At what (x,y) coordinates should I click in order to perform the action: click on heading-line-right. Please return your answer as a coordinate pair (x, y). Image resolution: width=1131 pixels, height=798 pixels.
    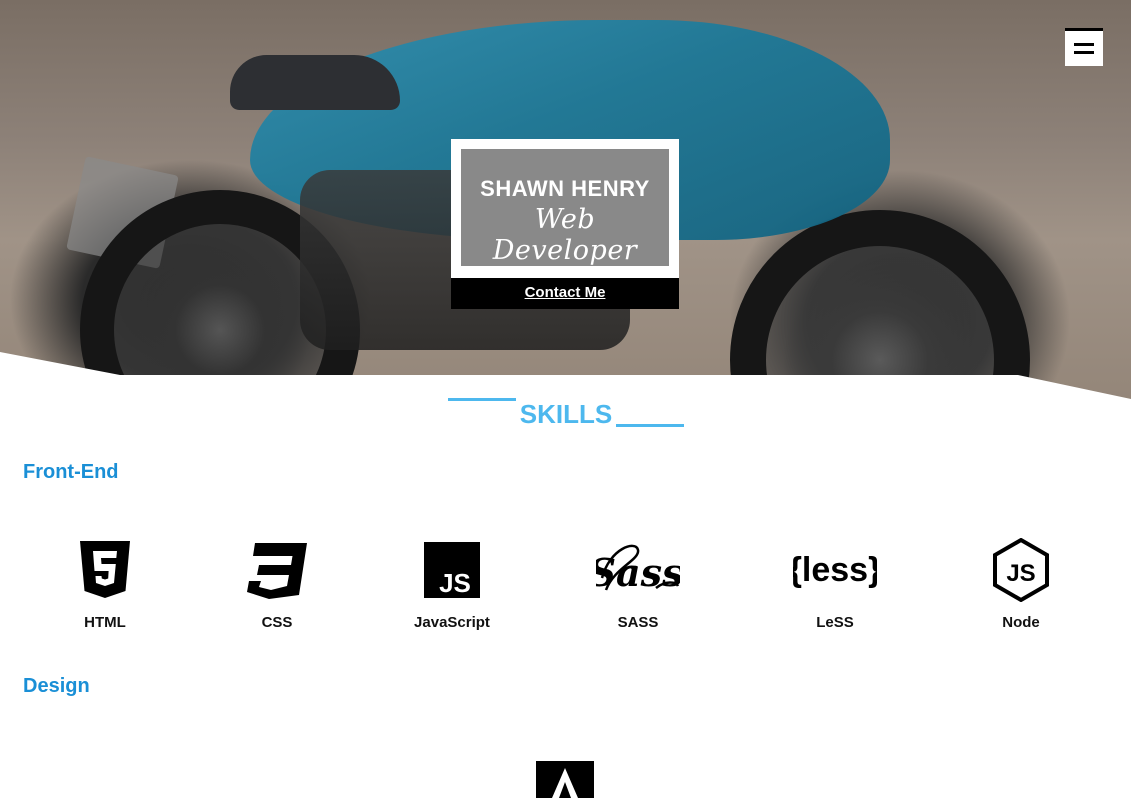
    Looking at the image, I should click on (650, 425).